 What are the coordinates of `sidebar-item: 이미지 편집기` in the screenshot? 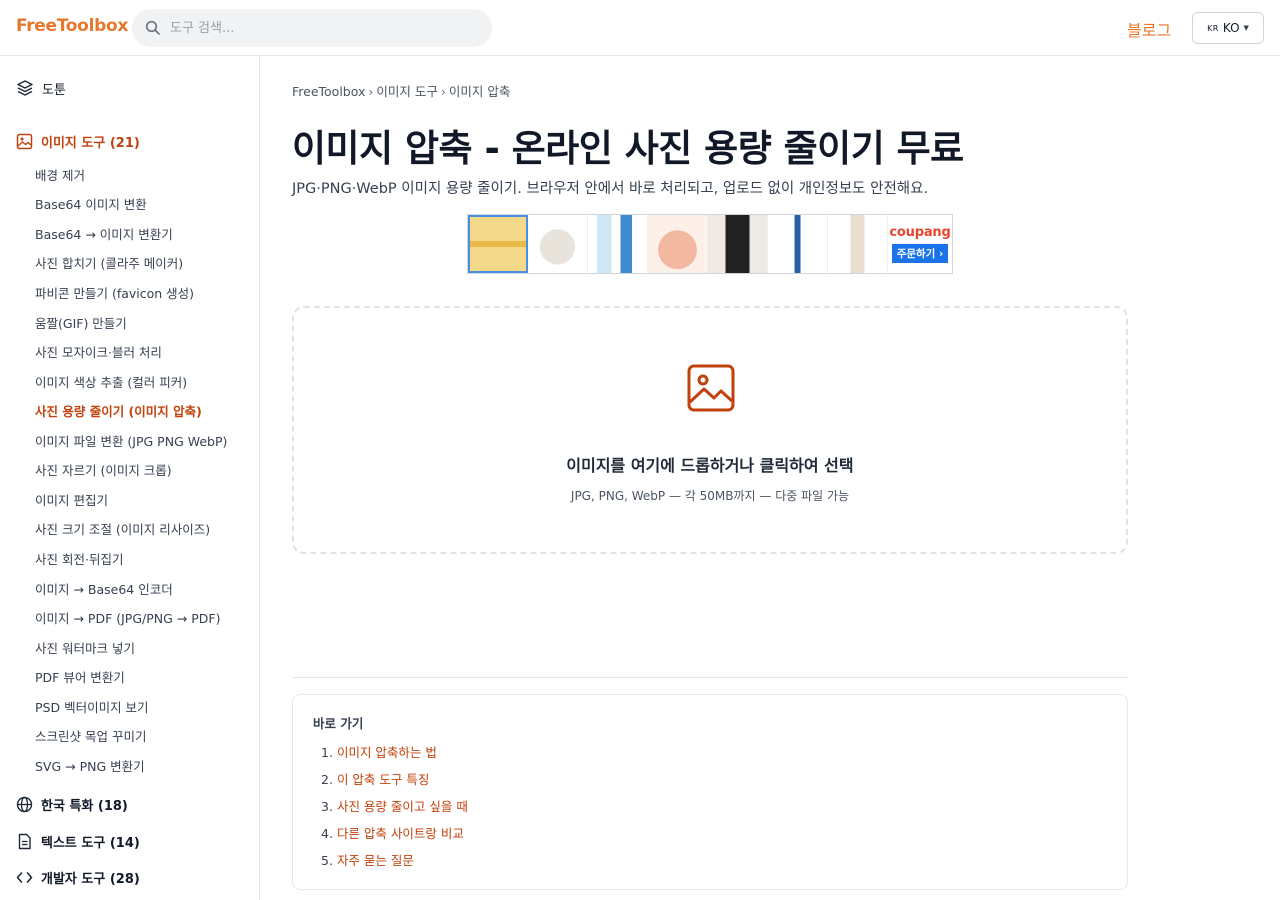 It's located at (71, 499).